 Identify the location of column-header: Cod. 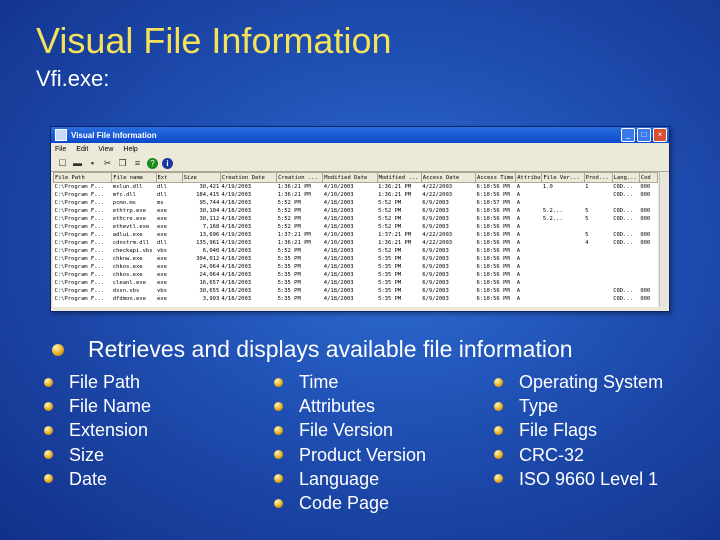
(648, 177).